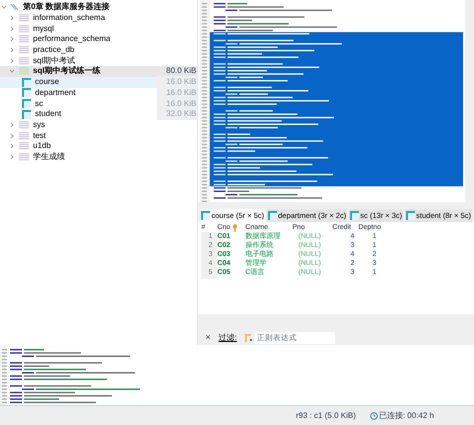  I want to click on tree-item: sql期中考试, so click(114, 60).